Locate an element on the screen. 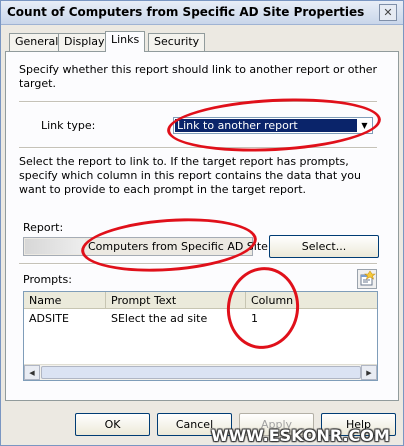  column-header-prompt-text: Prompt Text is located at coordinates (176, 300).